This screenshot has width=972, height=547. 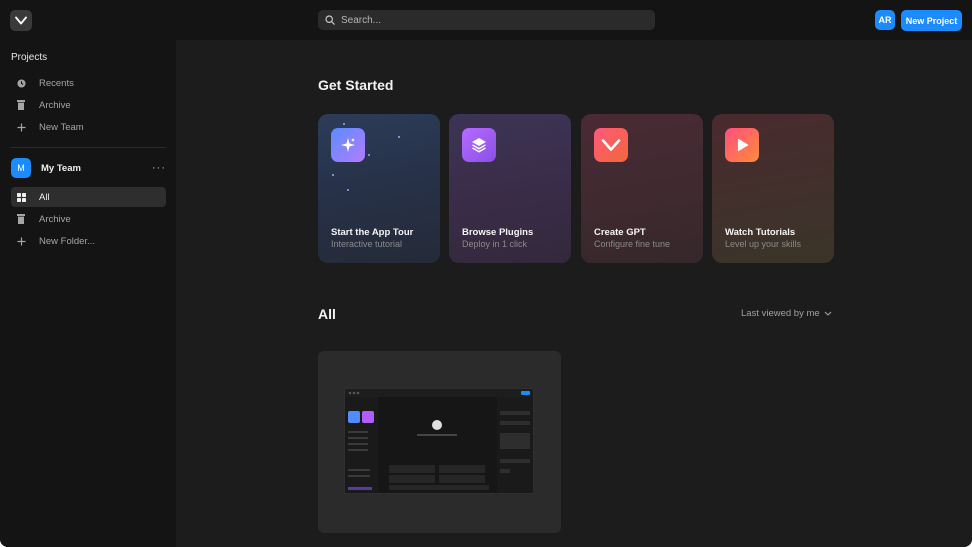 I want to click on clock-icon, so click(x=21, y=83).